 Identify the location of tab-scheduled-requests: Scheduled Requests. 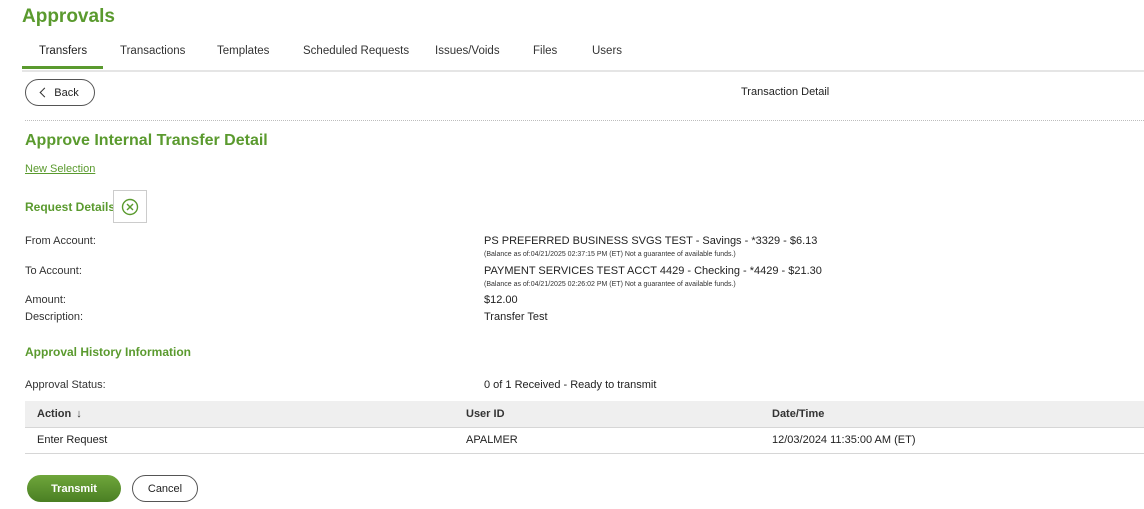
(356, 51).